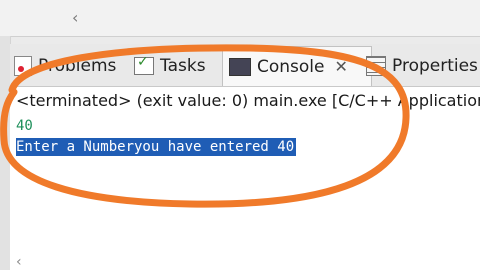 The image size is (480, 270). Describe the element at coordinates (341, 66) in the screenshot. I see `close-icon: ✕` at that location.